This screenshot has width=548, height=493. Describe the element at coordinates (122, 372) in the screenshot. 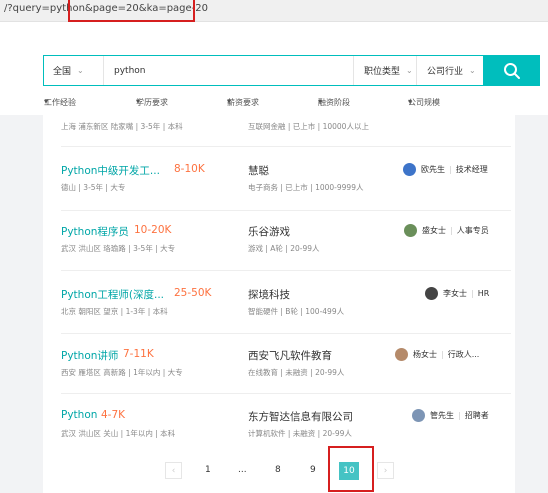

I see `job-meta: 西安 雁塔区 高新路 | 1年以内 | 大专` at that location.